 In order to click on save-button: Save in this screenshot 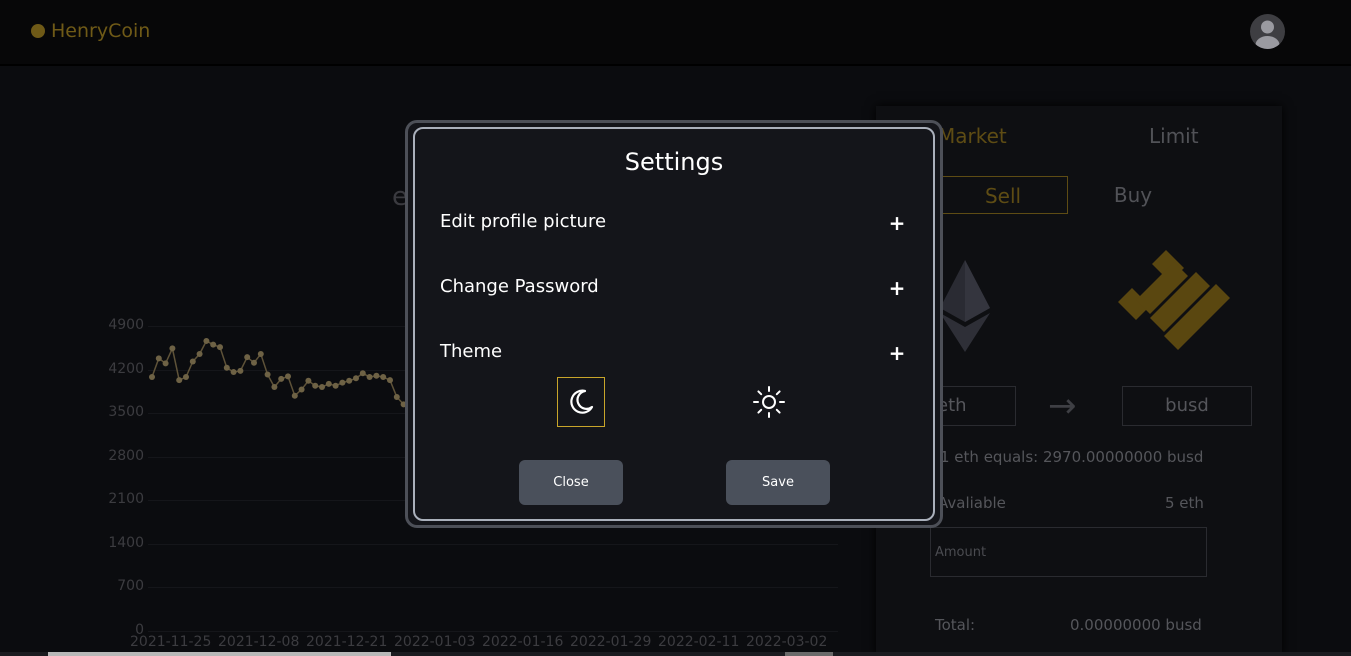, I will do `click(778, 482)`.